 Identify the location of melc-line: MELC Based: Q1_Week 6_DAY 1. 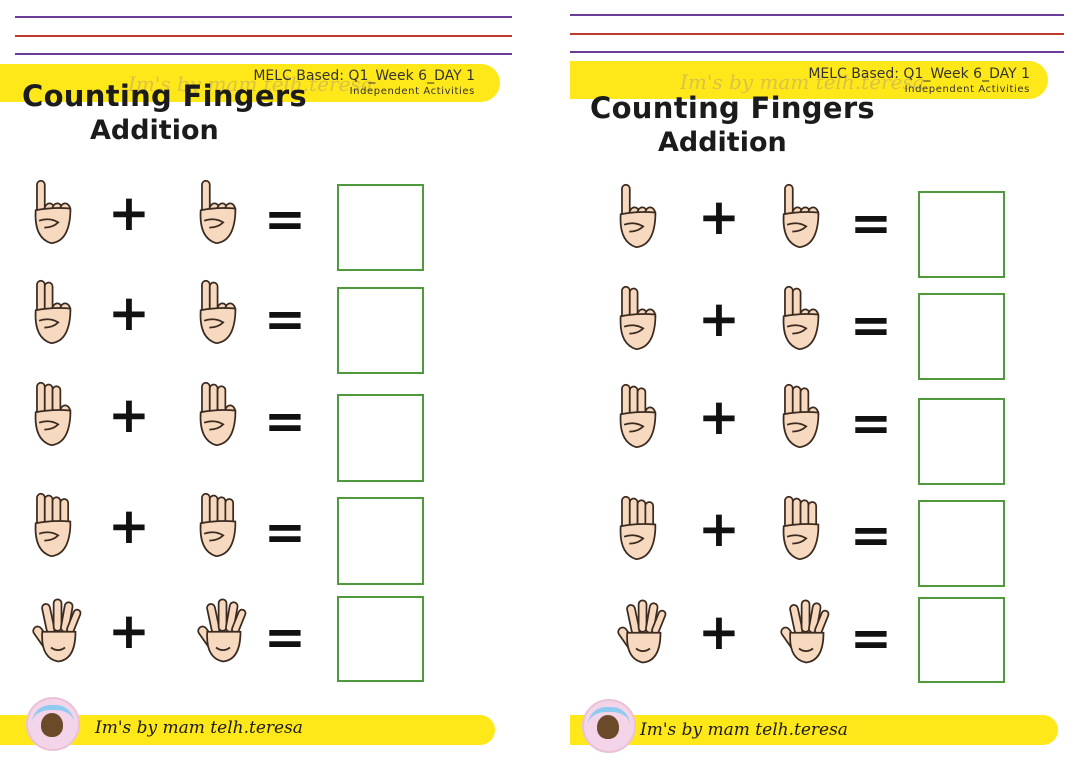
(919, 74).